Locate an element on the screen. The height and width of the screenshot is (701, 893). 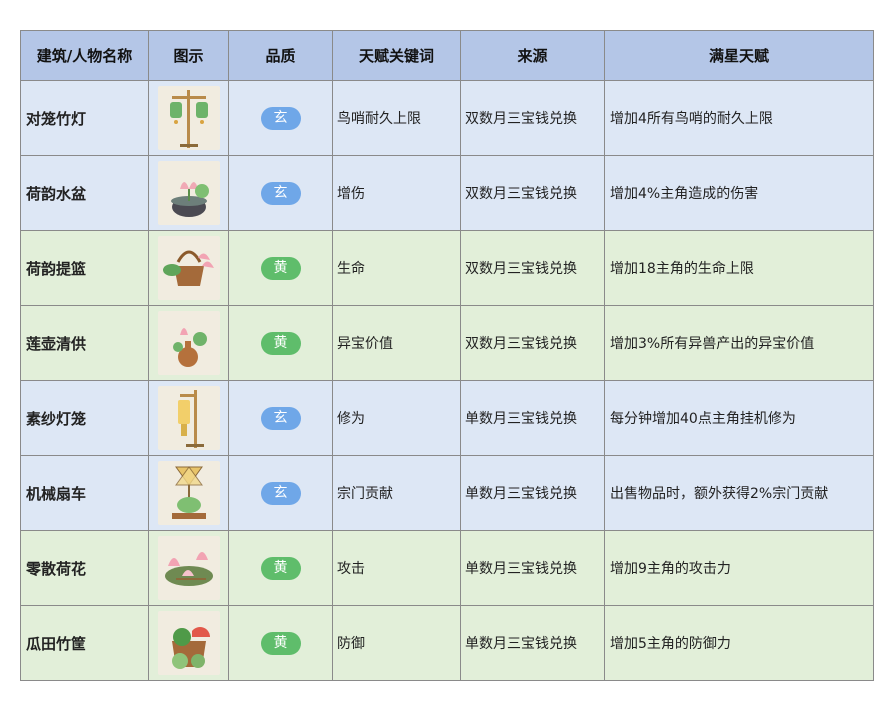
winnowing-fan-icon is located at coordinates (188, 493).